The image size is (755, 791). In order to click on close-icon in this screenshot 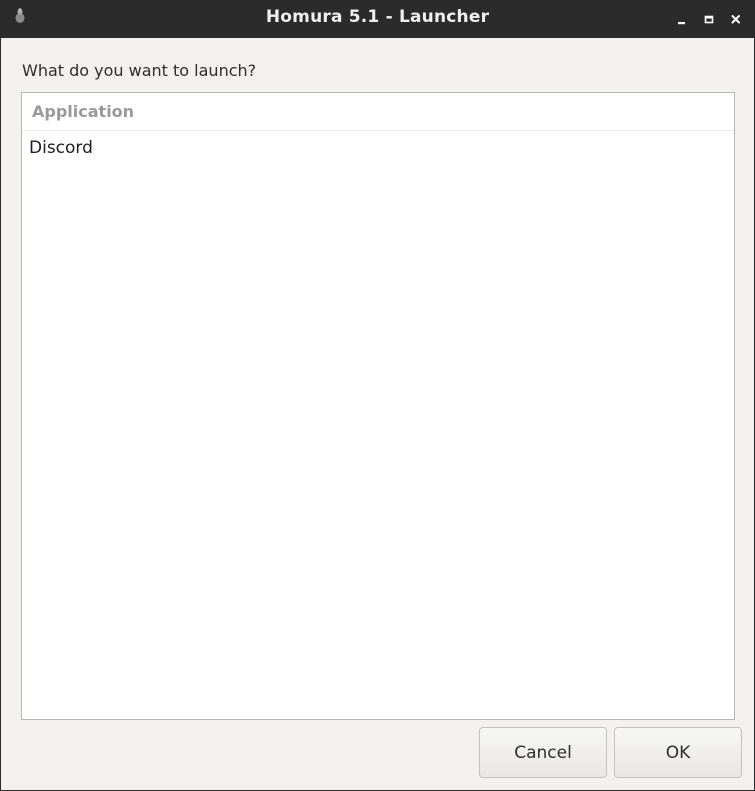, I will do `click(736, 19)`.